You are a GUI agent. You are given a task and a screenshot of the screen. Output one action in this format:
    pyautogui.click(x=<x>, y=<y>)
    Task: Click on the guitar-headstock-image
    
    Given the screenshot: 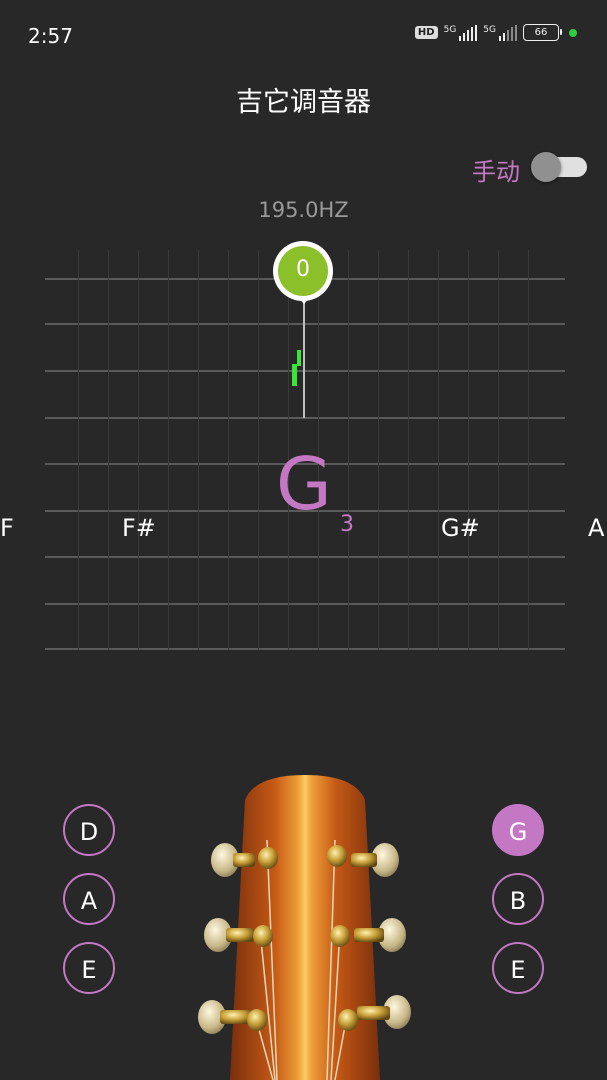 What is the action you would take?
    pyautogui.click(x=304, y=927)
    